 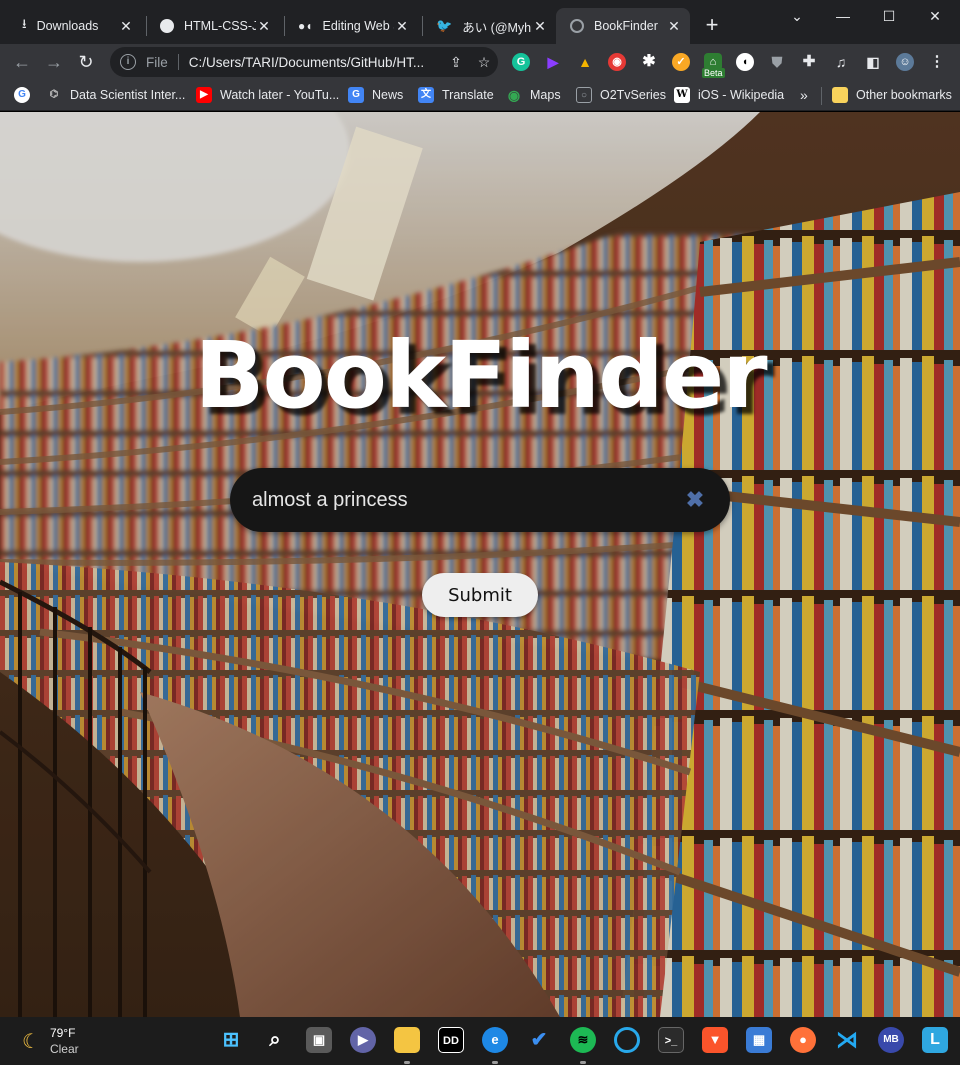 I want to click on translate-icon: 文, so click(x=426, y=95).